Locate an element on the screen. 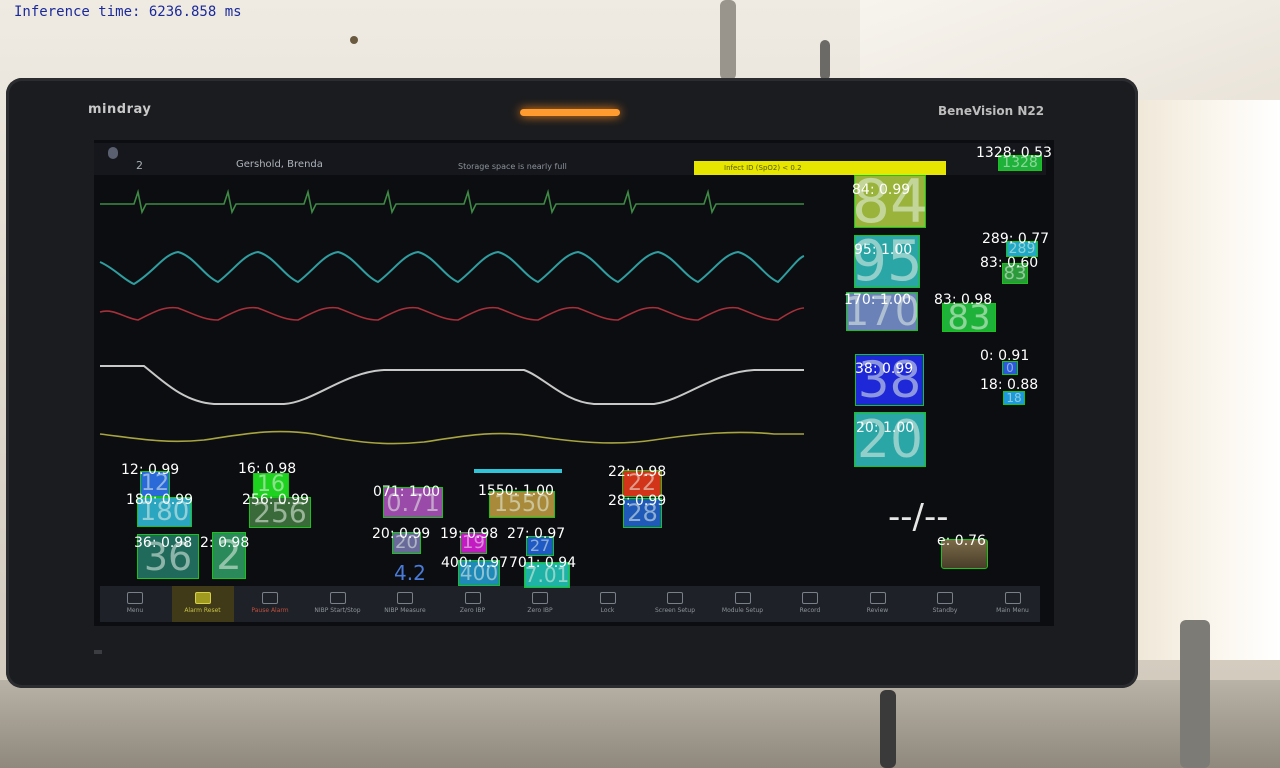  quick-key-screen-setup: Screen Setup is located at coordinates (675, 604).